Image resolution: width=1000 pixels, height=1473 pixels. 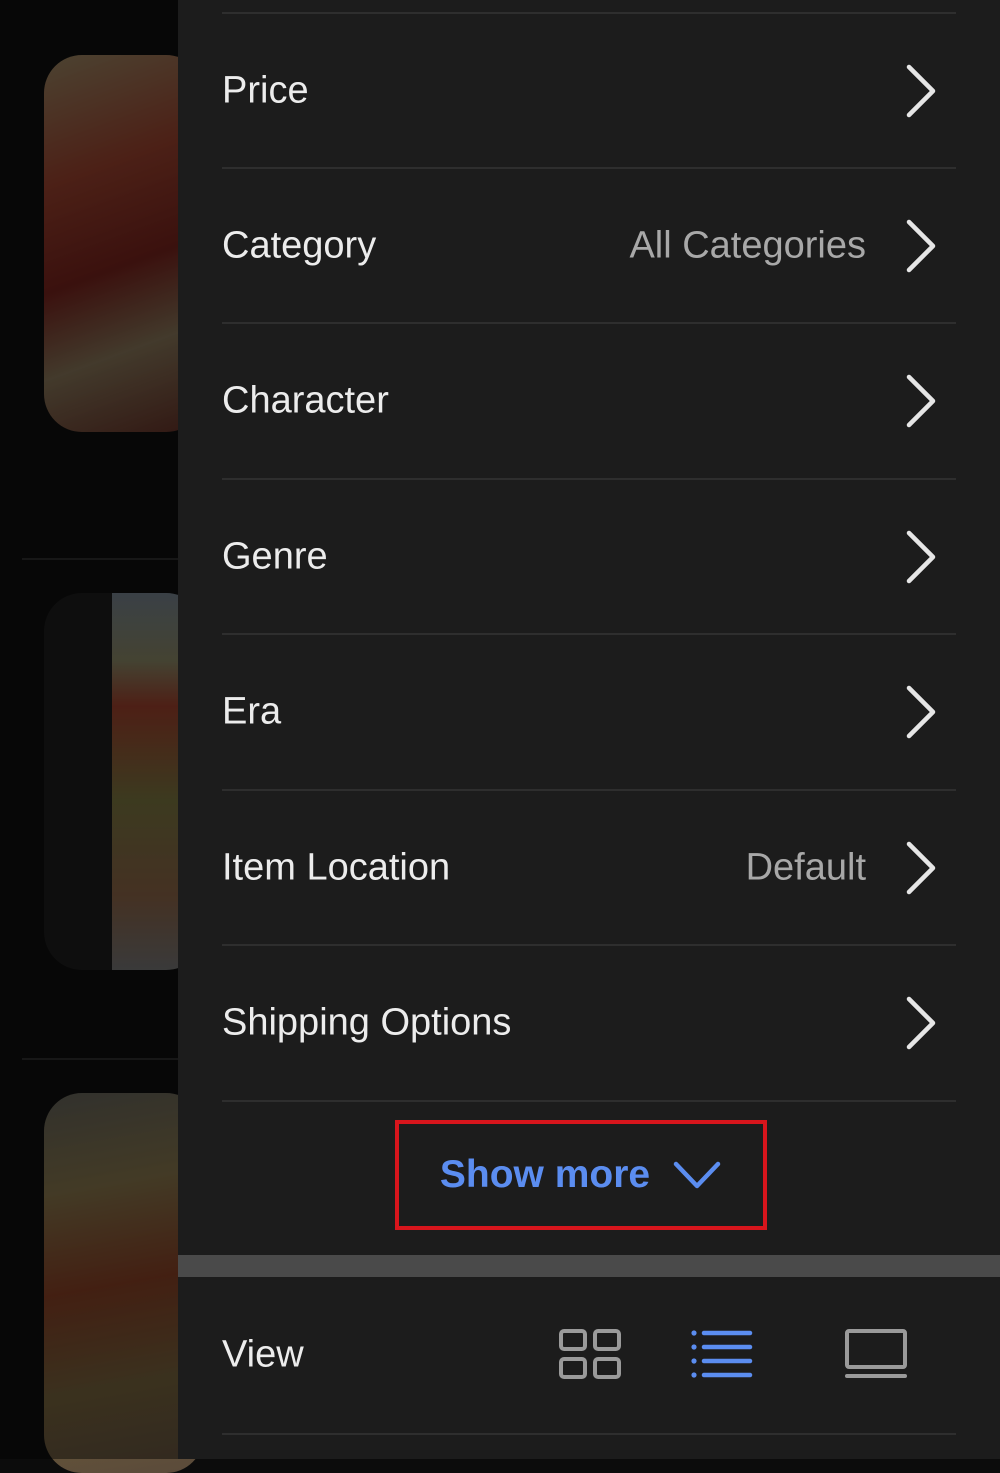 What do you see at coordinates (275, 556) in the screenshot?
I see `filter-label: Genre` at bounding box center [275, 556].